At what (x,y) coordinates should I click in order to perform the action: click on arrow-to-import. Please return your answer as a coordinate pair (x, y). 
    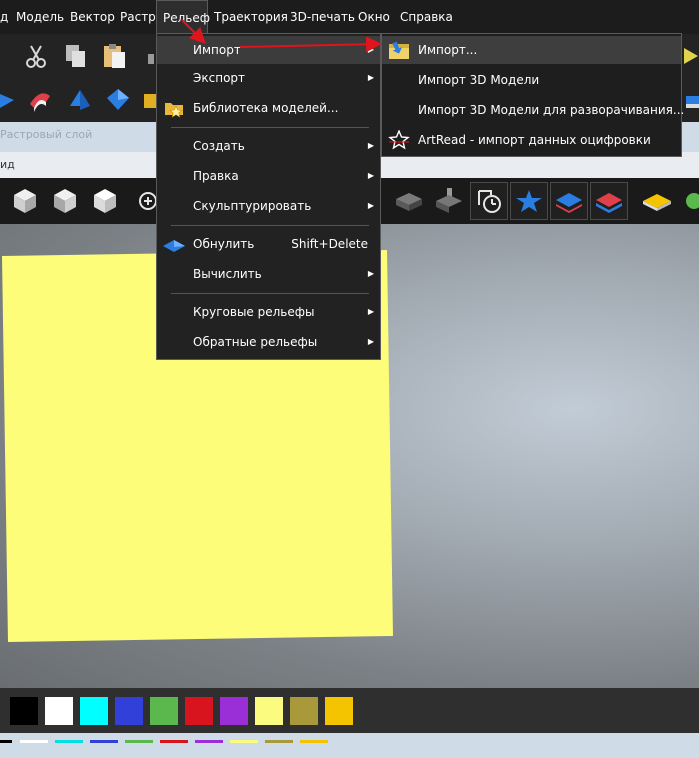
    Looking at the image, I should click on (193, 31).